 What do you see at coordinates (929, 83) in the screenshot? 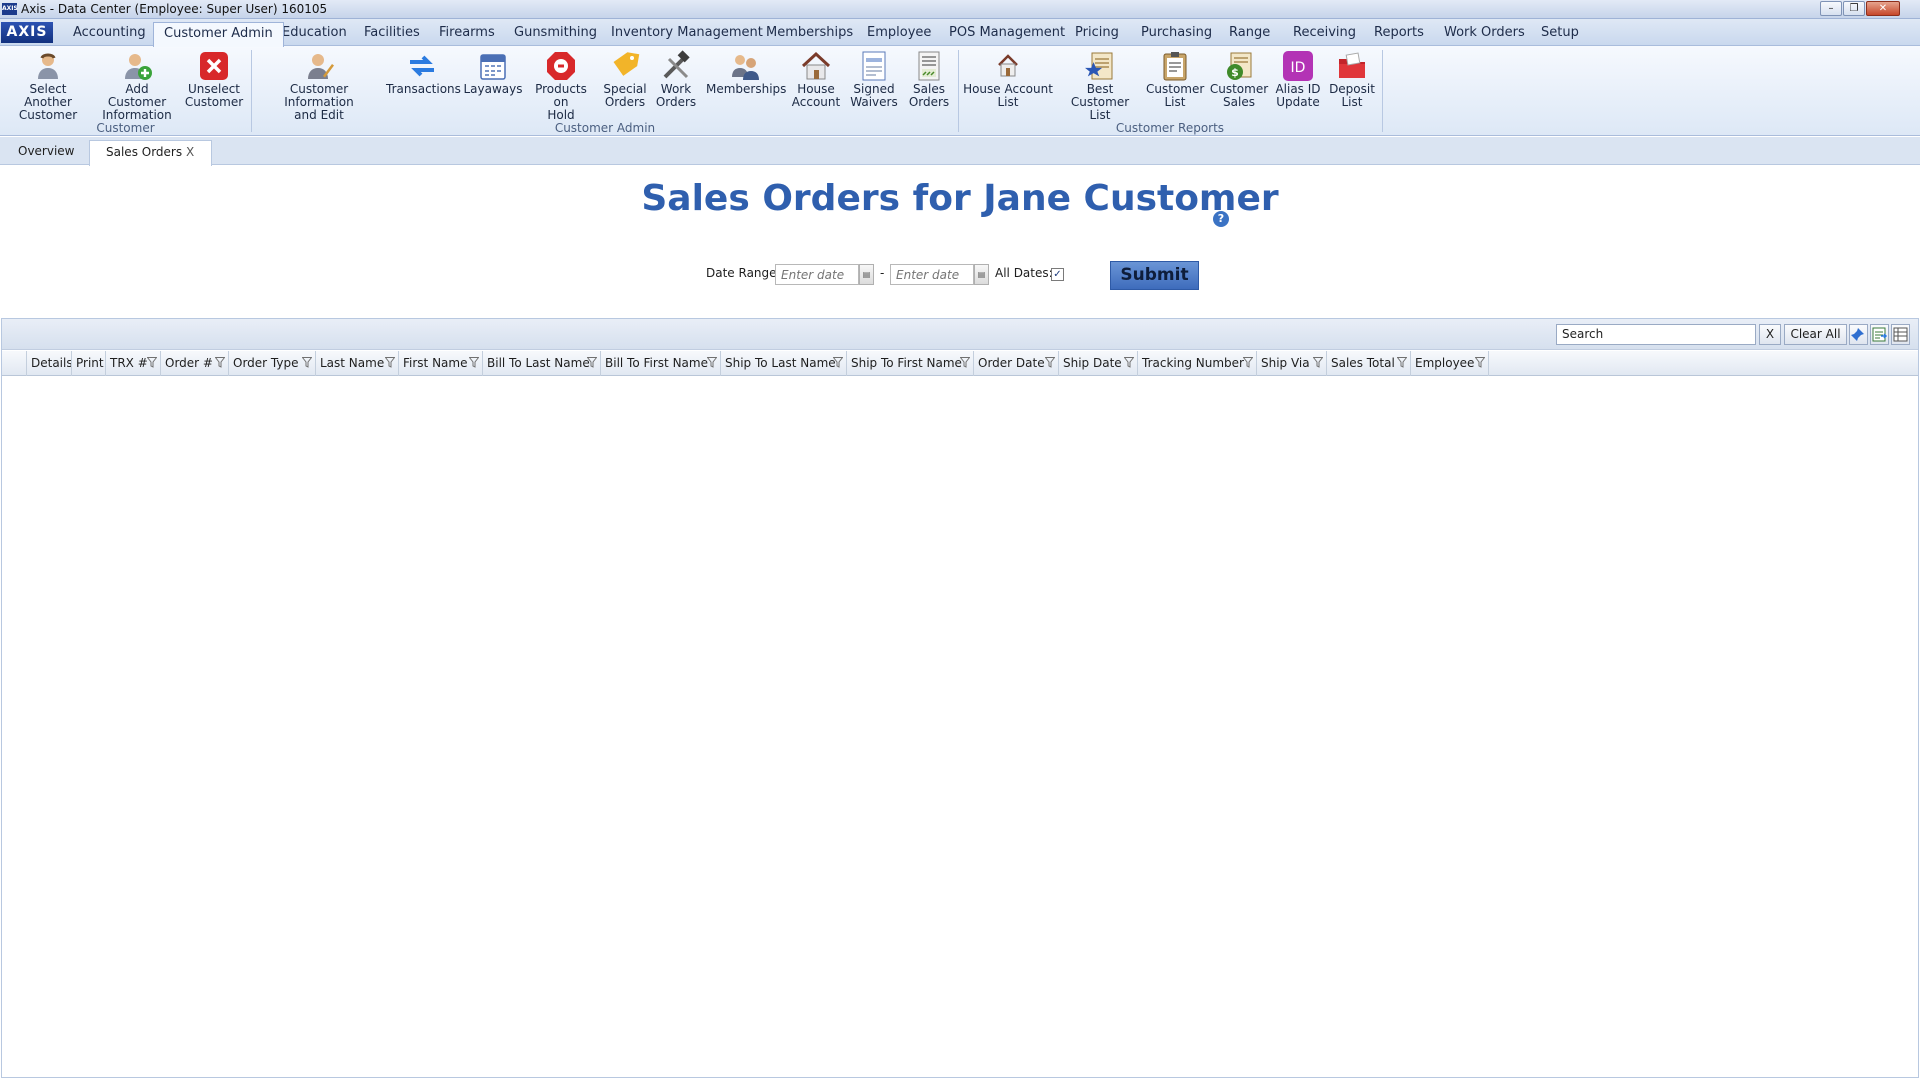
I see `sales-orders-button: Sales Orders` at bounding box center [929, 83].